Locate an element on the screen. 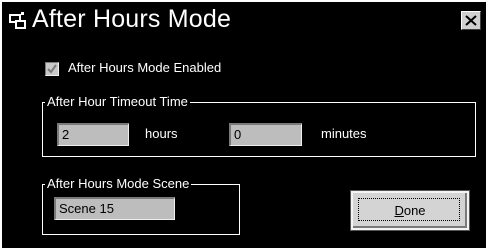 Image resolution: width=488 pixels, height=251 pixels. timeout-group-legend: After Hour Timeout Time is located at coordinates (117, 101).